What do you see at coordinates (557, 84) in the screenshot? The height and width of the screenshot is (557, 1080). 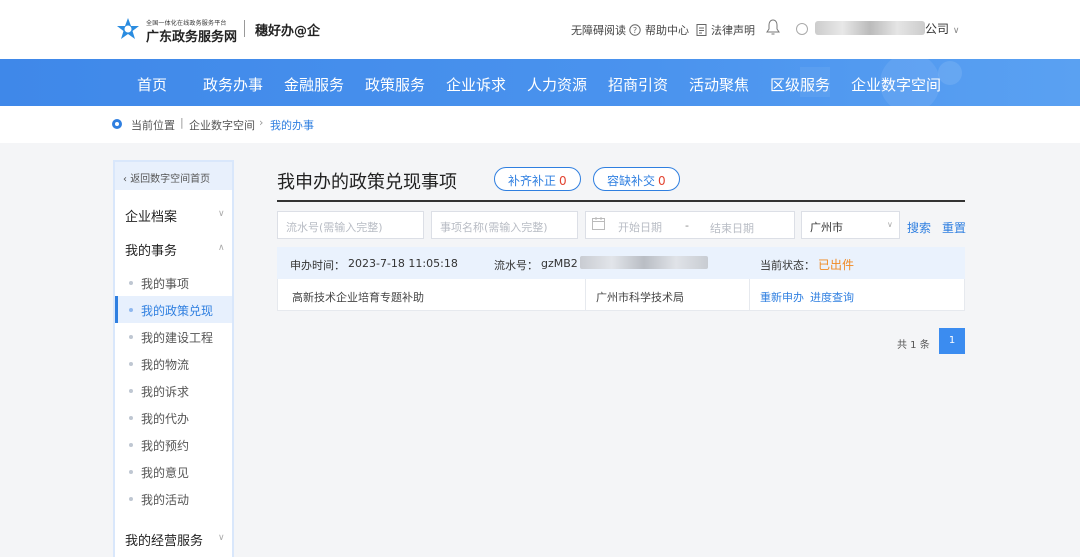 I see `nav-item-hr: 人力资源` at bounding box center [557, 84].